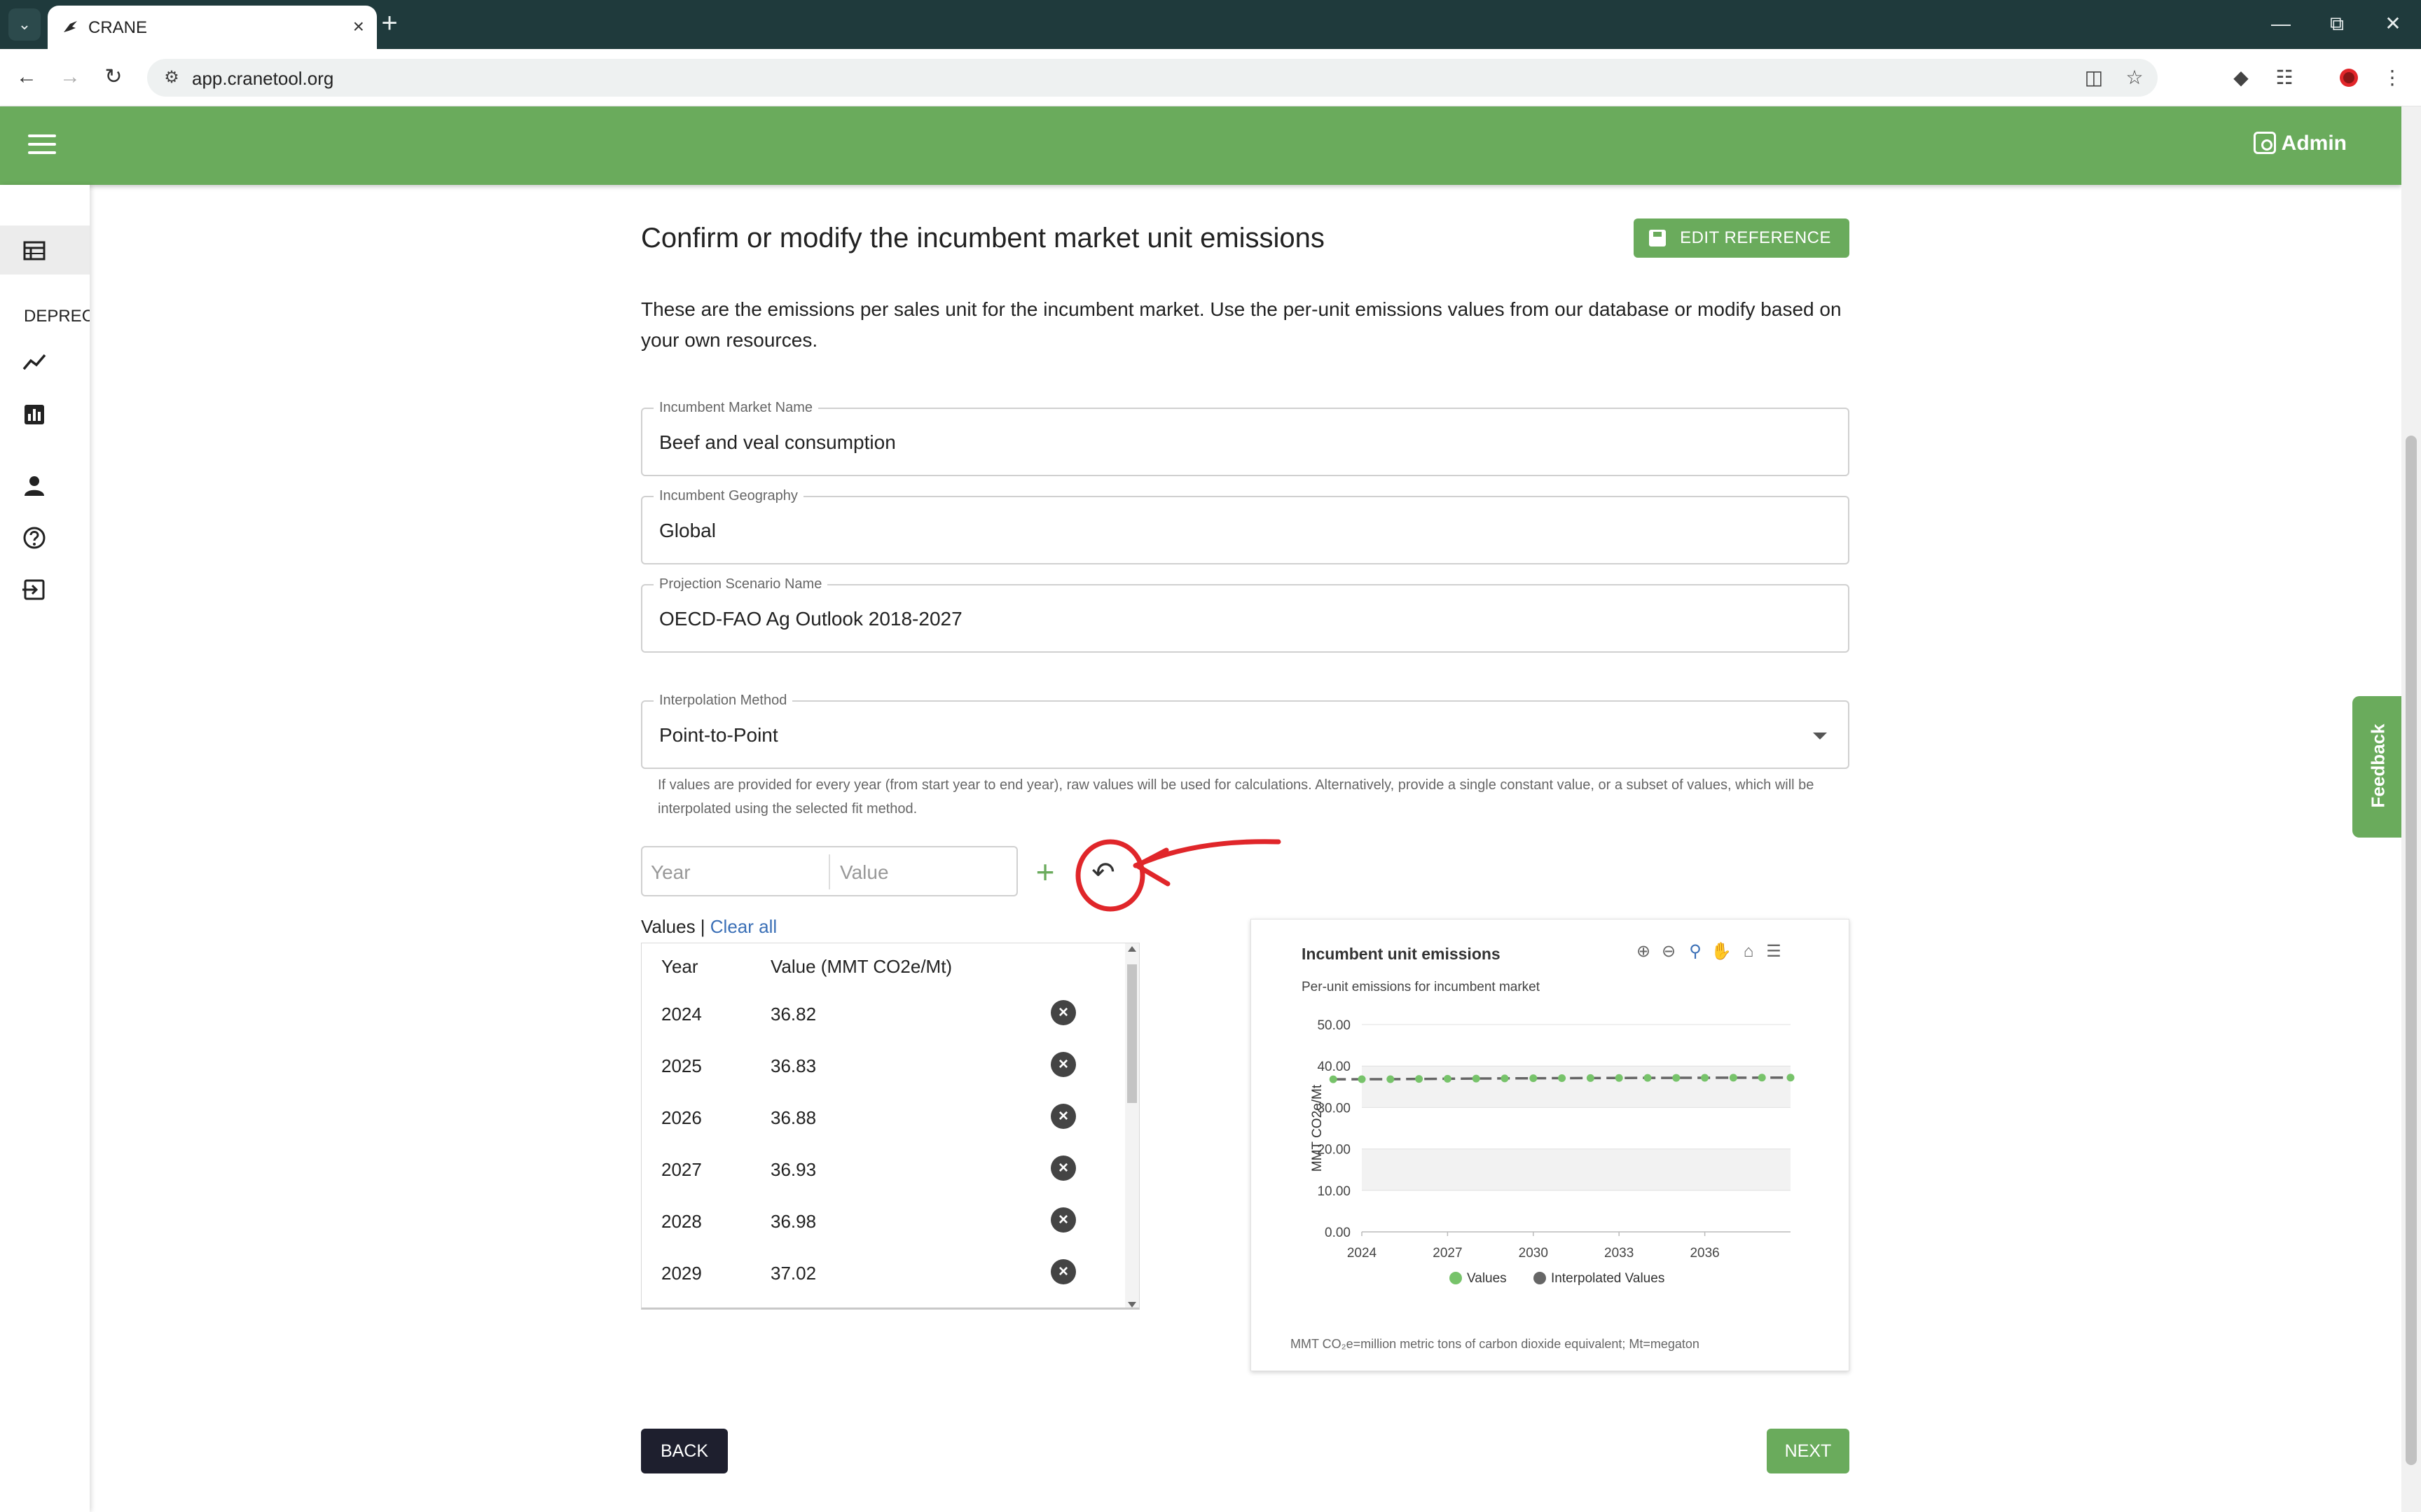 Image resolution: width=2421 pixels, height=1512 pixels. I want to click on extensions-puzzle-icon: ☷, so click(2284, 78).